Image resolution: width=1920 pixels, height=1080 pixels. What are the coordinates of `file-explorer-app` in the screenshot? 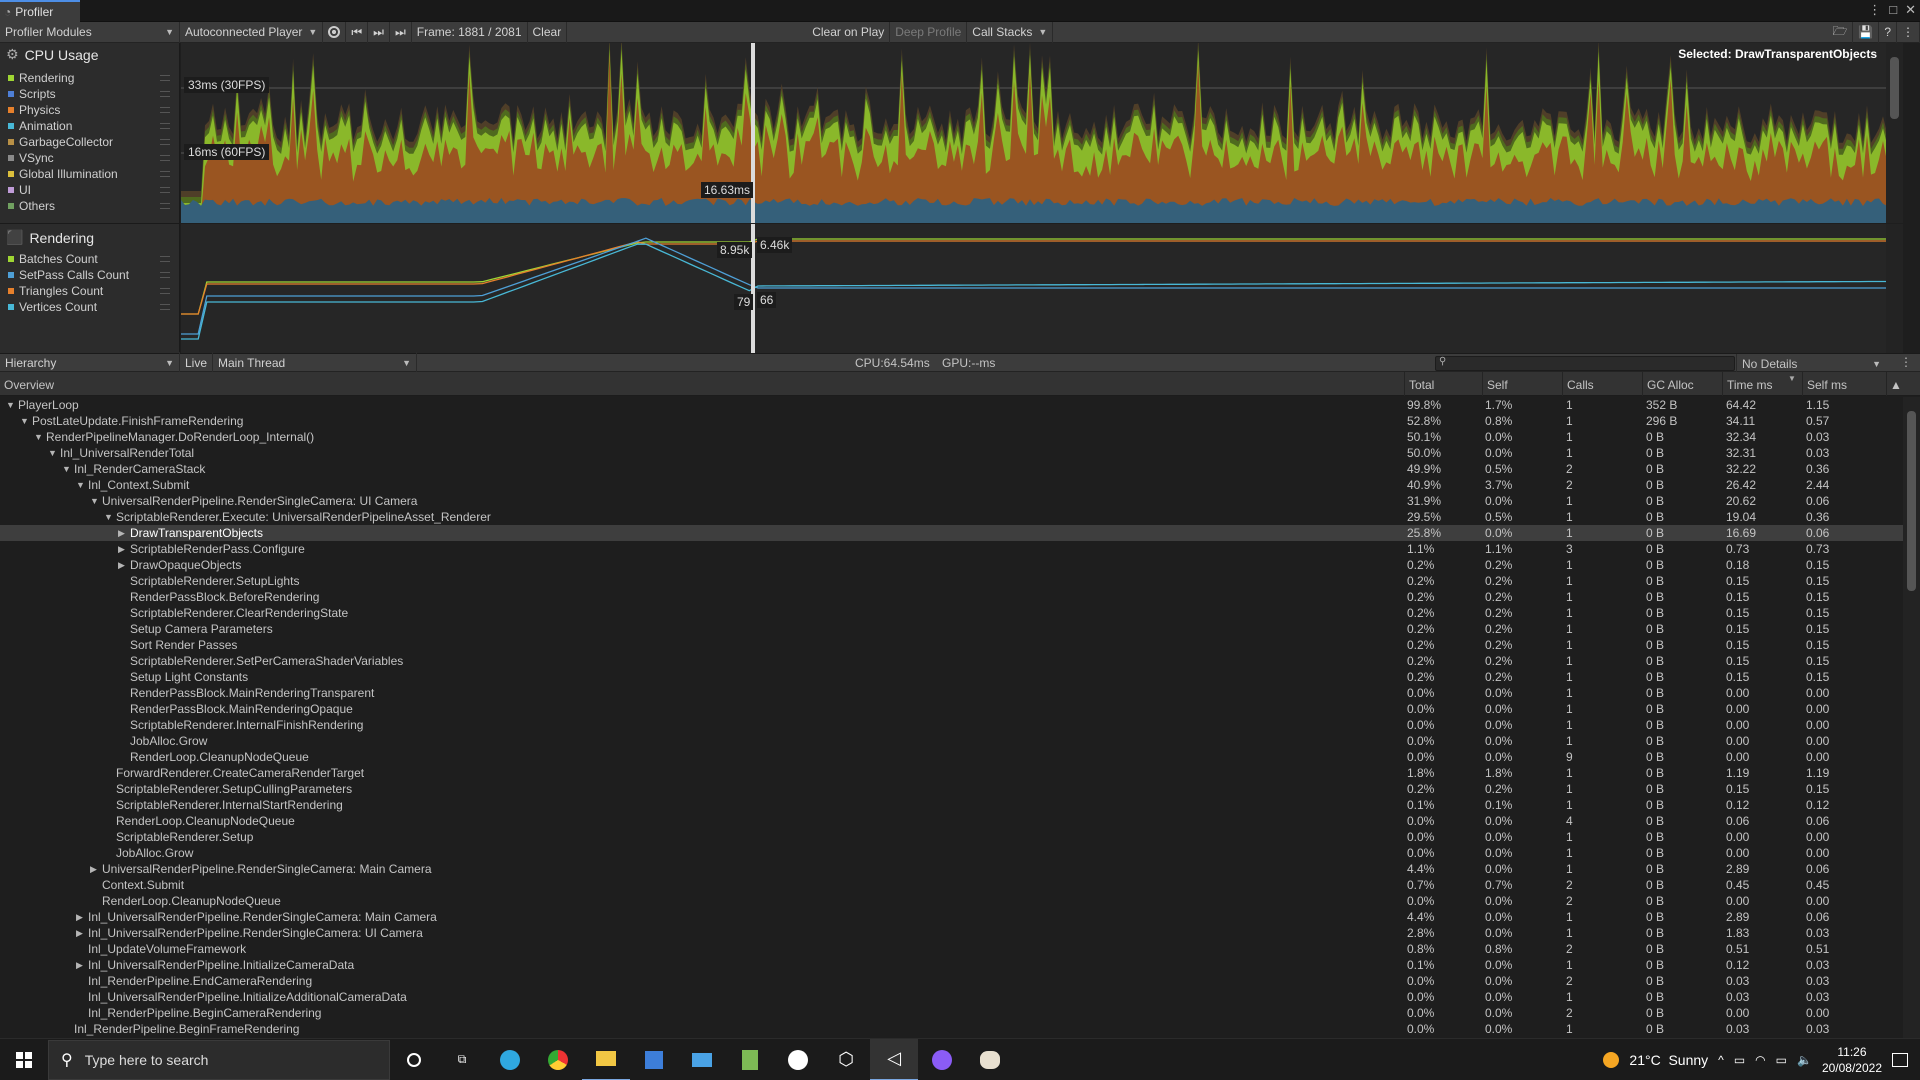 It's located at (606, 1059).